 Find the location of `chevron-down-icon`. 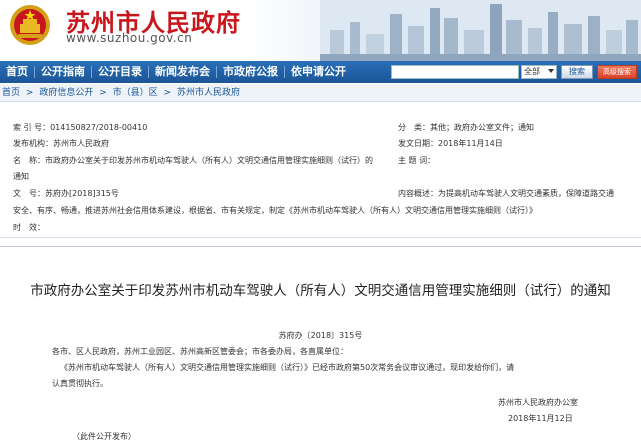

chevron-down-icon is located at coordinates (551, 71).